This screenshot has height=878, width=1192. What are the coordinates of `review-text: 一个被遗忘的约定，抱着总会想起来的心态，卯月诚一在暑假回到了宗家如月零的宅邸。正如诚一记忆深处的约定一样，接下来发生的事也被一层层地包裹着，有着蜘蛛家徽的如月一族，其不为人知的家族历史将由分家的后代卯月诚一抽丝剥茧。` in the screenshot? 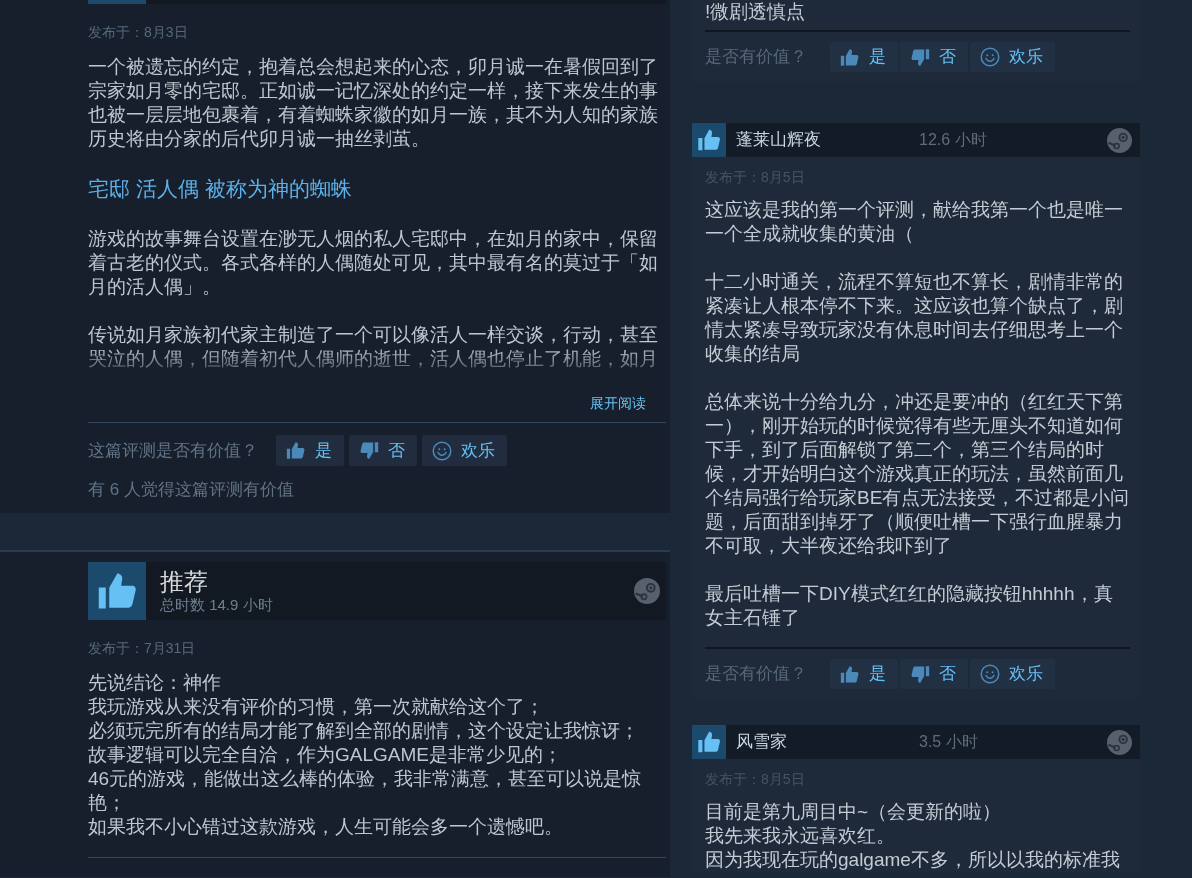 It's located at (373, 103).